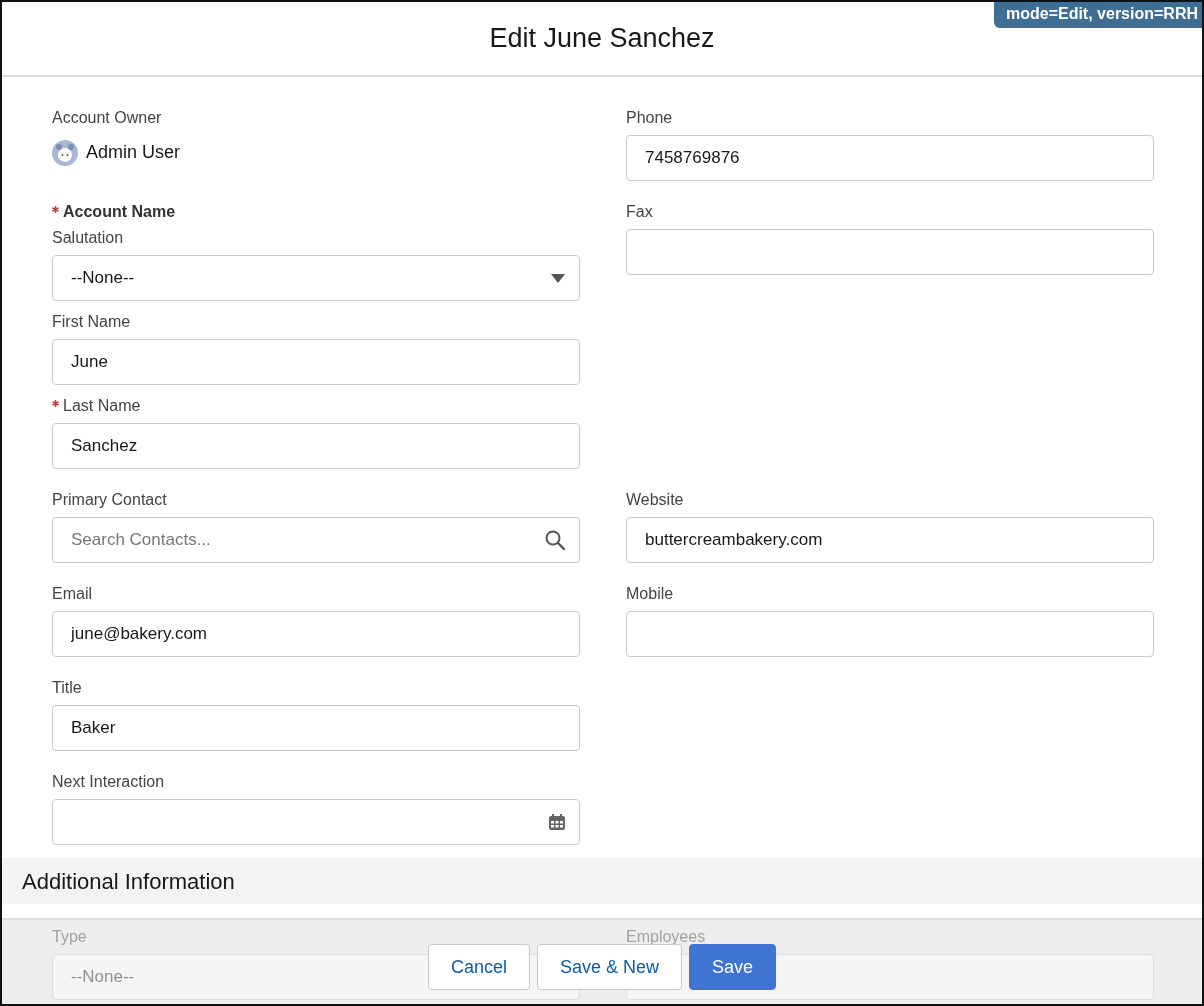 The width and height of the screenshot is (1204, 1006). What do you see at coordinates (1097, 15) in the screenshot?
I see `debug-badge: mode=Edit, version=RRH` at bounding box center [1097, 15].